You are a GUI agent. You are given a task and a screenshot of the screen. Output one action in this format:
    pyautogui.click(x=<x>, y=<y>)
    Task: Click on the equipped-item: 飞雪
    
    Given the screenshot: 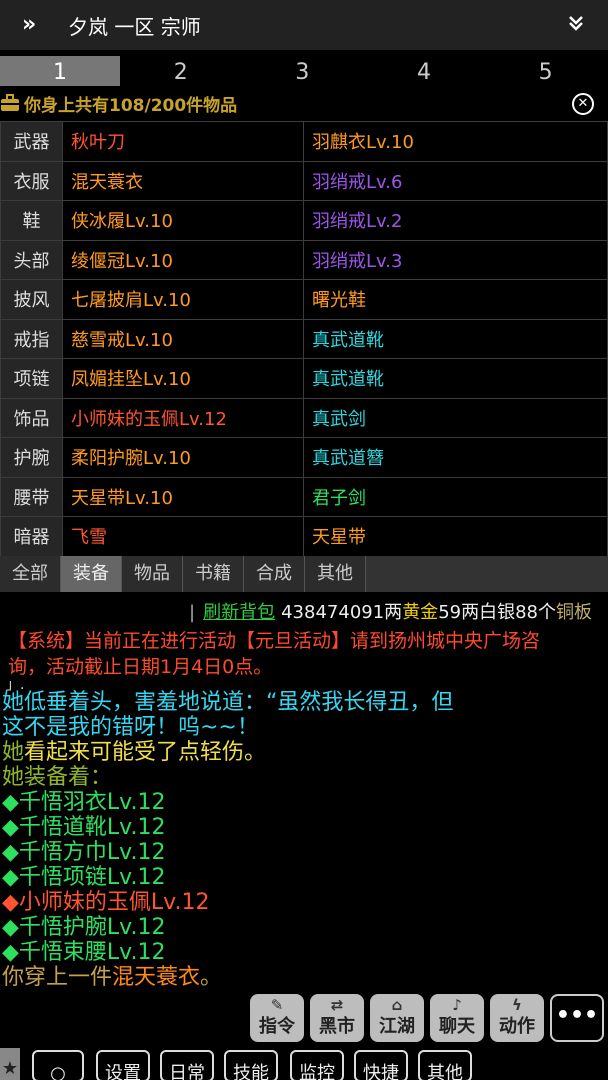 What is the action you would take?
    pyautogui.click(x=183, y=536)
    